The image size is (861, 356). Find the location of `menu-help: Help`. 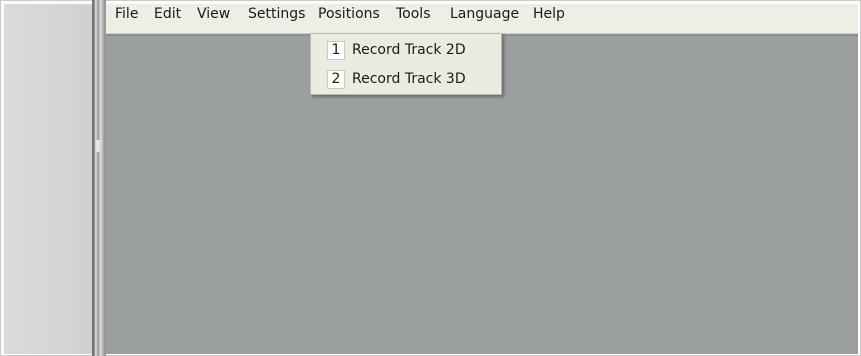

menu-help: Help is located at coordinates (549, 14).